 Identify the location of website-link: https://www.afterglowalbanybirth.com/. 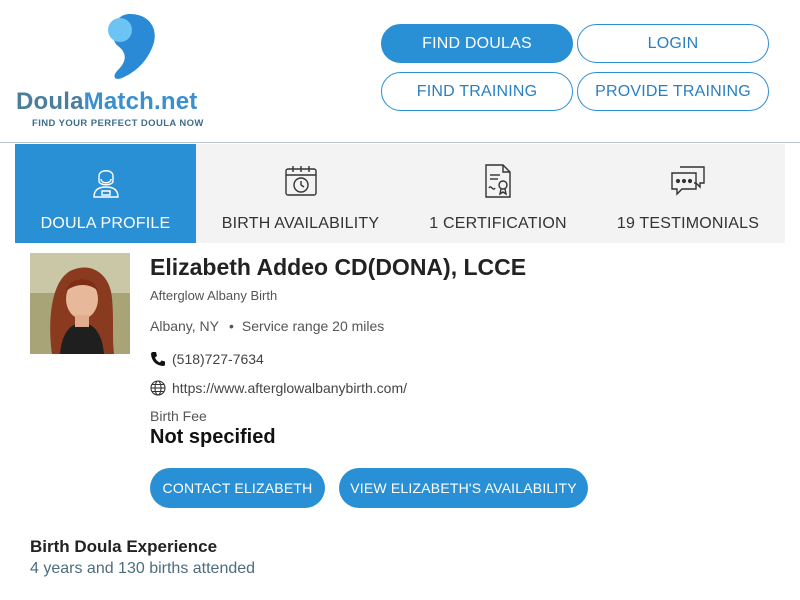
(289, 388).